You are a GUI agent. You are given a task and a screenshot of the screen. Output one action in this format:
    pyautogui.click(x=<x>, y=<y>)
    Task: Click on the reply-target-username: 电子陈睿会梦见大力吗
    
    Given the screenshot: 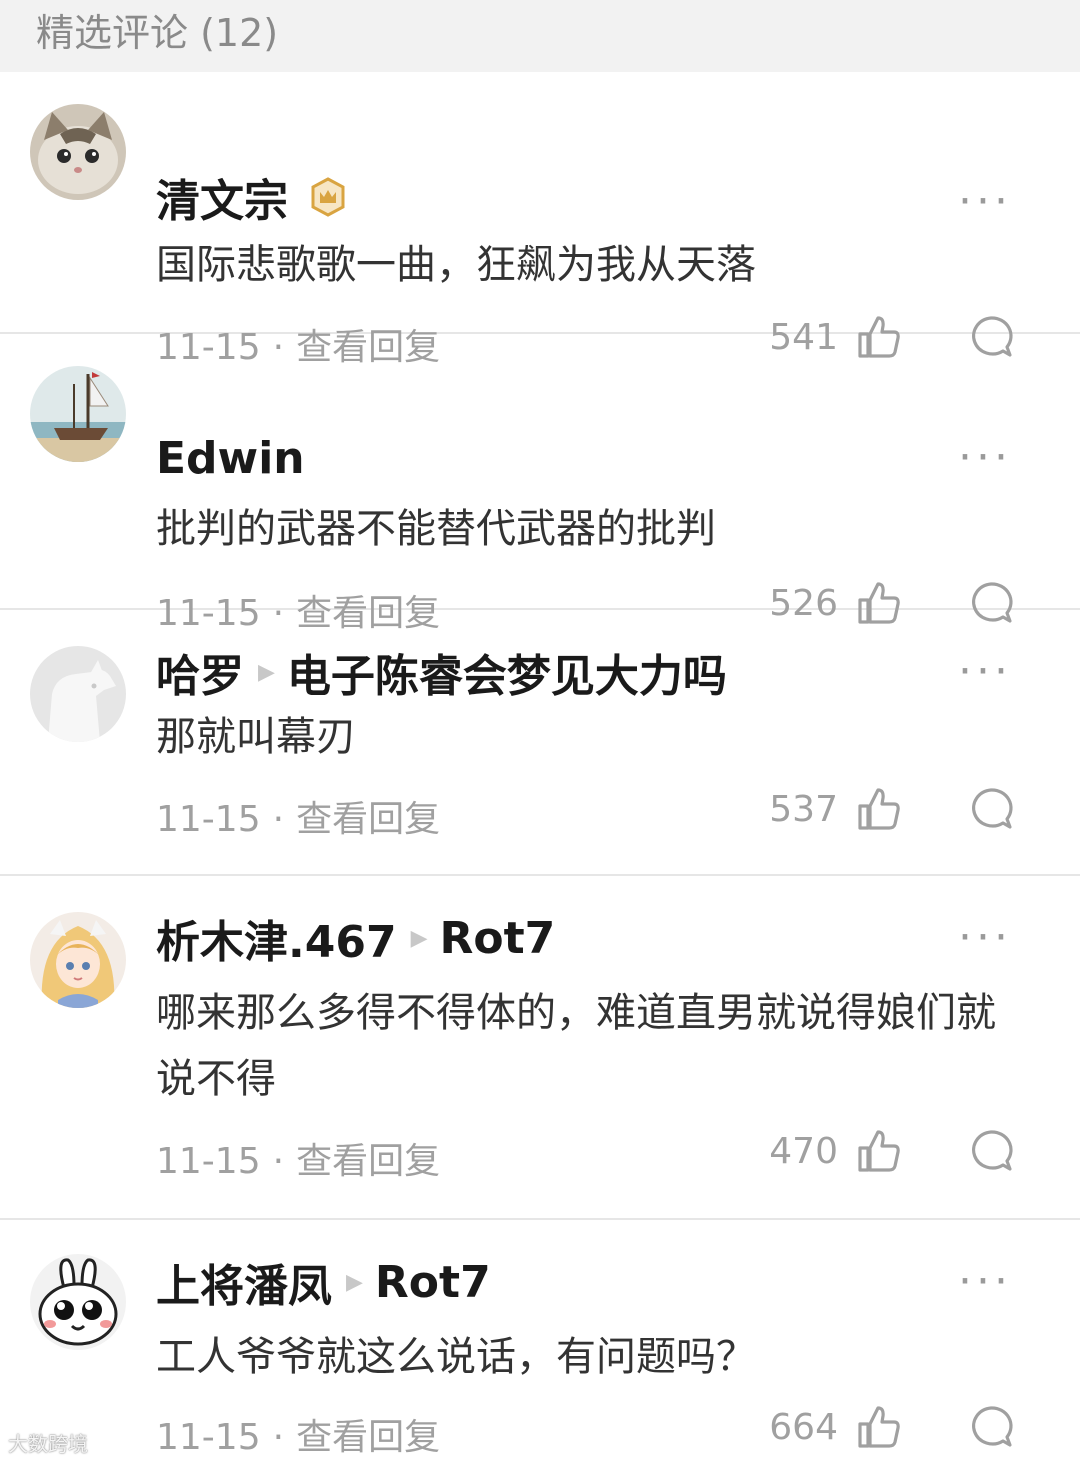 What is the action you would take?
    pyautogui.click(x=507, y=672)
    